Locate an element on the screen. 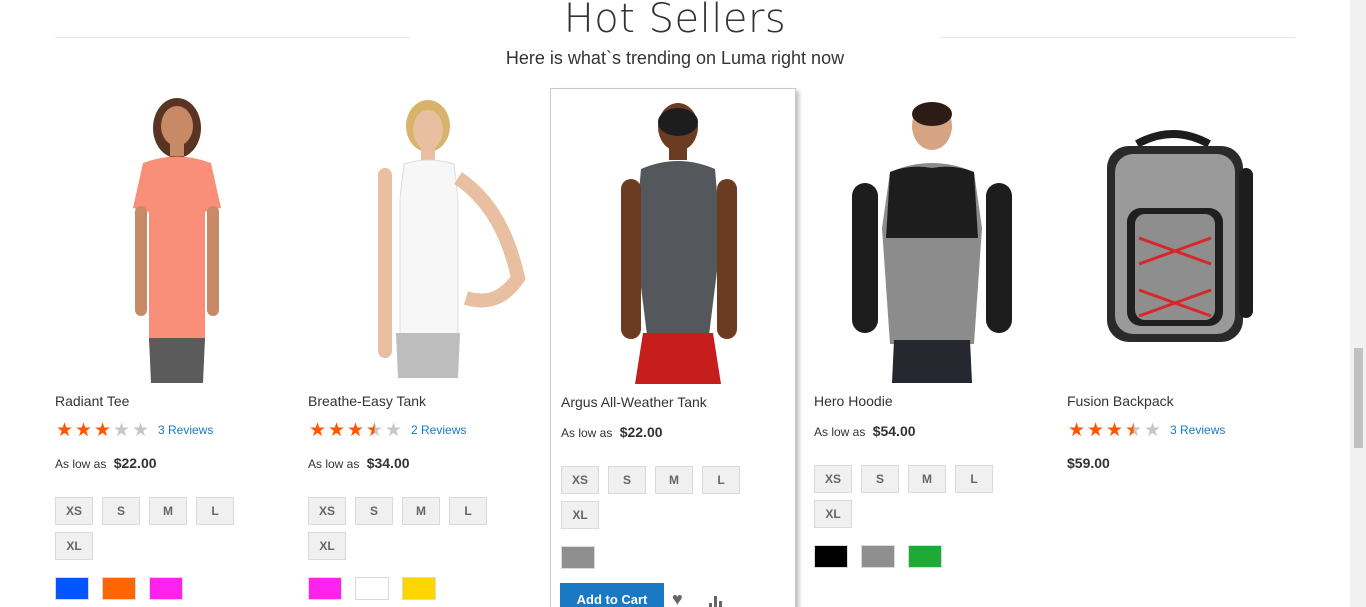  product-image-breathe-easy-tank is located at coordinates (431, 235).